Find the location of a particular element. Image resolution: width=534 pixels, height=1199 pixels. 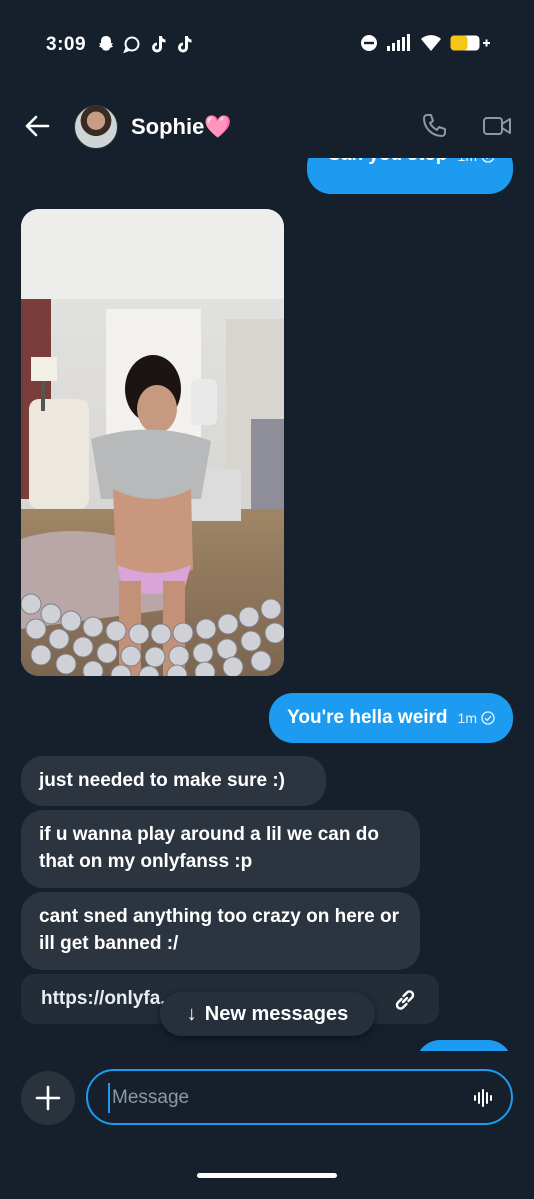

conversation-header: Sophie🩷 is located at coordinates (267, 127).